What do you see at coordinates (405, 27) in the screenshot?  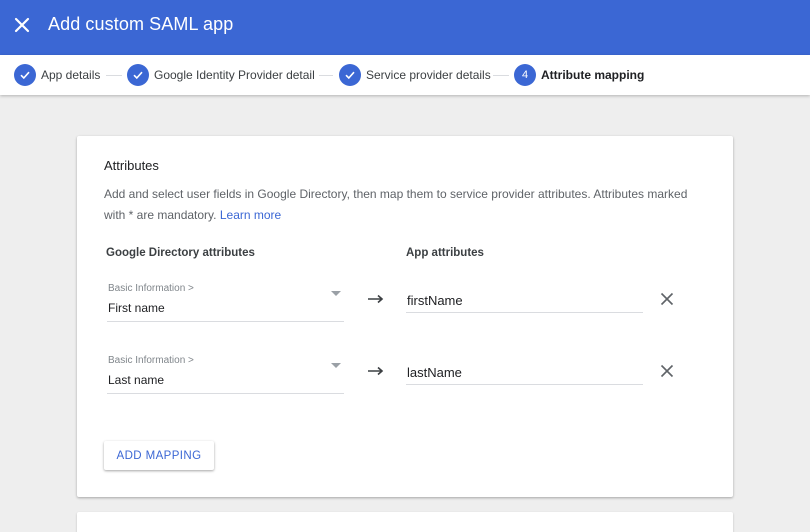 I see `app-bar: Add custom SAML app` at bounding box center [405, 27].